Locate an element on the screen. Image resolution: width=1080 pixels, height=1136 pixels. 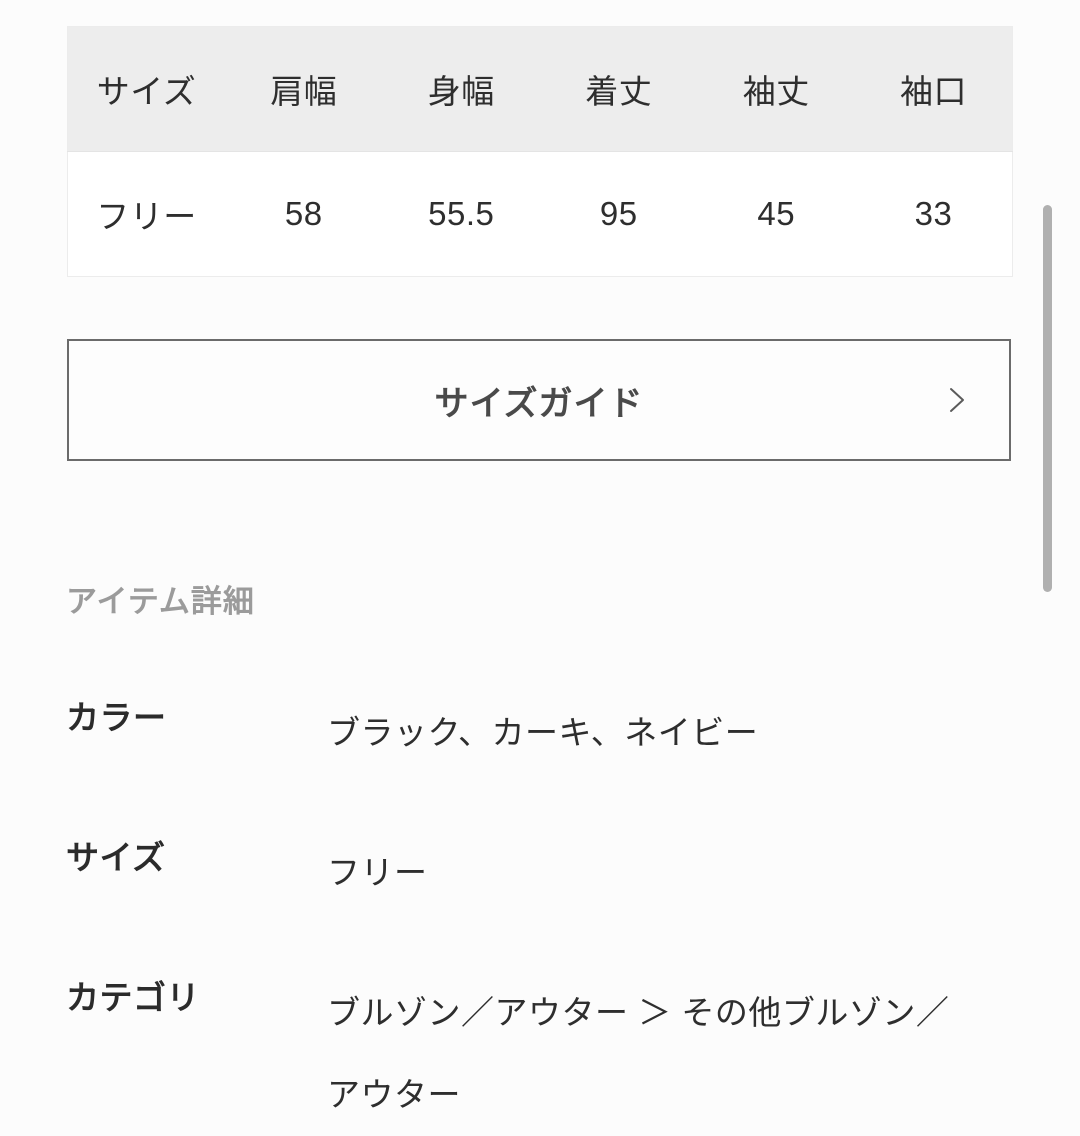
column-header-body-width: 身幅 is located at coordinates (461, 89).